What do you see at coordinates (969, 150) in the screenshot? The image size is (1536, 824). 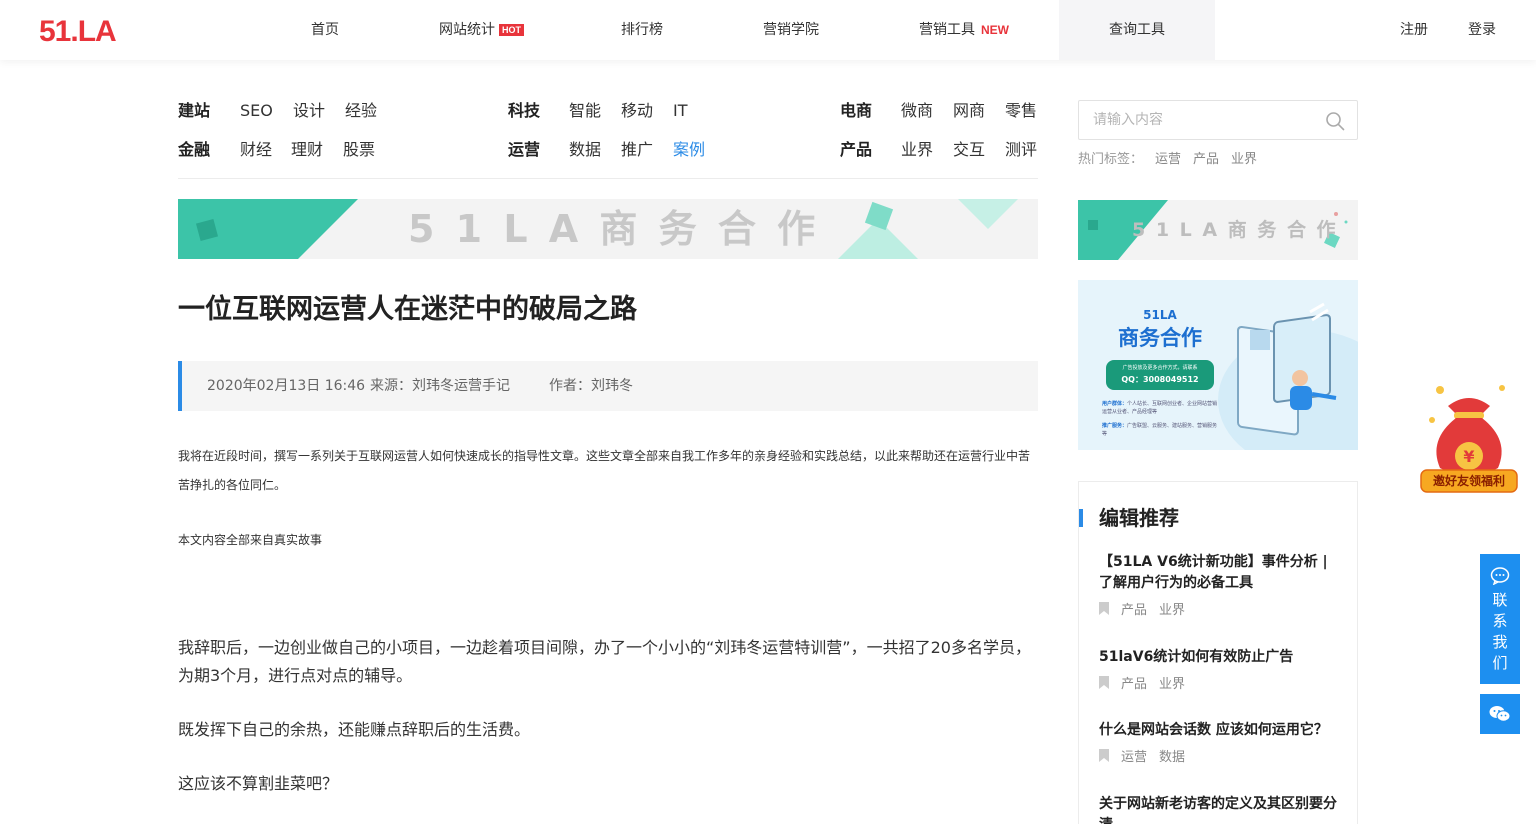 I see `category-sub: 交互` at bounding box center [969, 150].